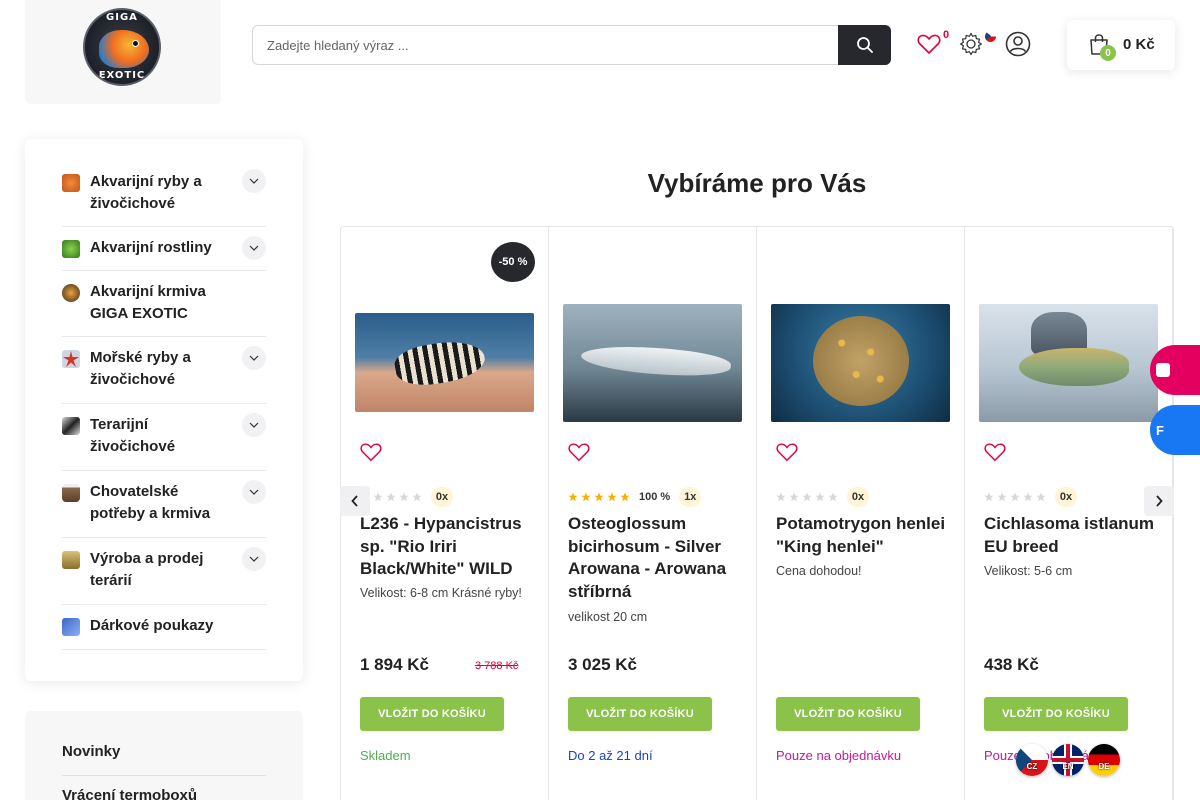  What do you see at coordinates (147, 569) in the screenshot?
I see `category-label: Výroba a prodej terárií` at bounding box center [147, 569].